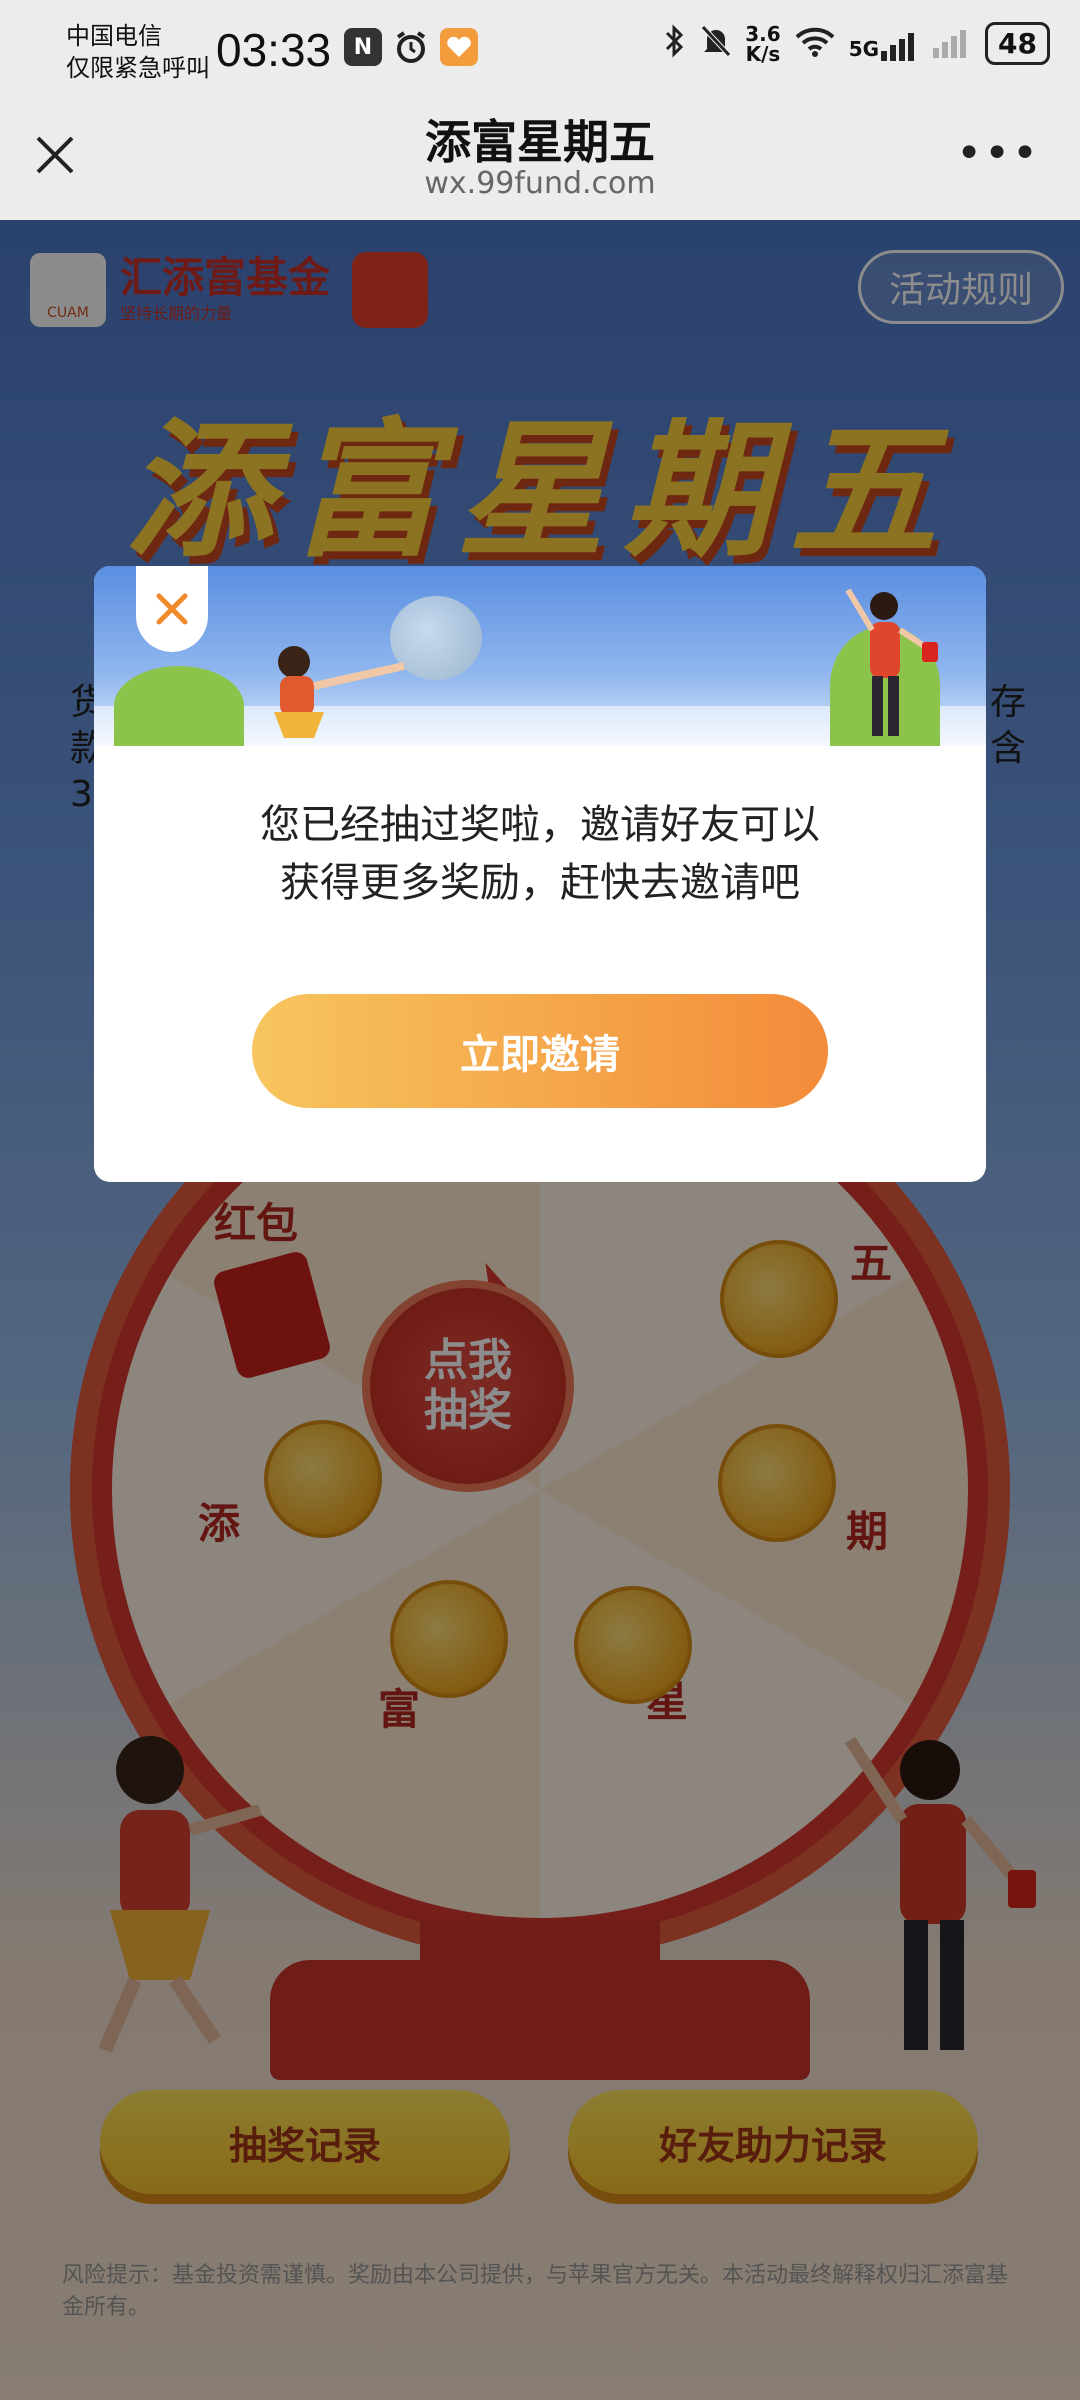  Describe the element at coordinates (459, 47) in the screenshot. I see `health-app-icon` at that location.